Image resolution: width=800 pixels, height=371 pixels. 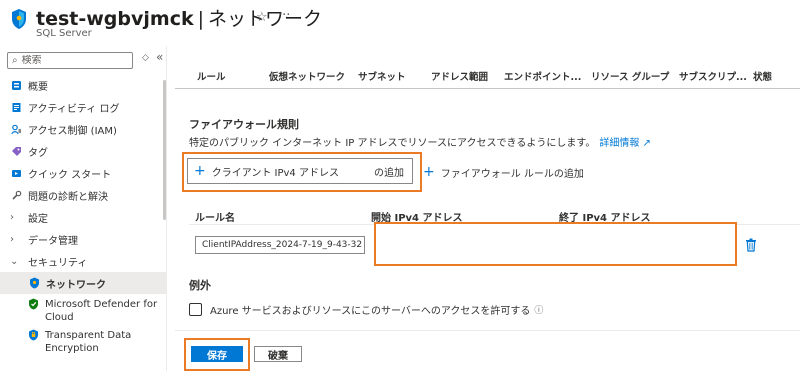 What do you see at coordinates (88, 342) in the screenshot?
I see `sidebar-item-label: Transparent Data Encryption` at bounding box center [88, 342].